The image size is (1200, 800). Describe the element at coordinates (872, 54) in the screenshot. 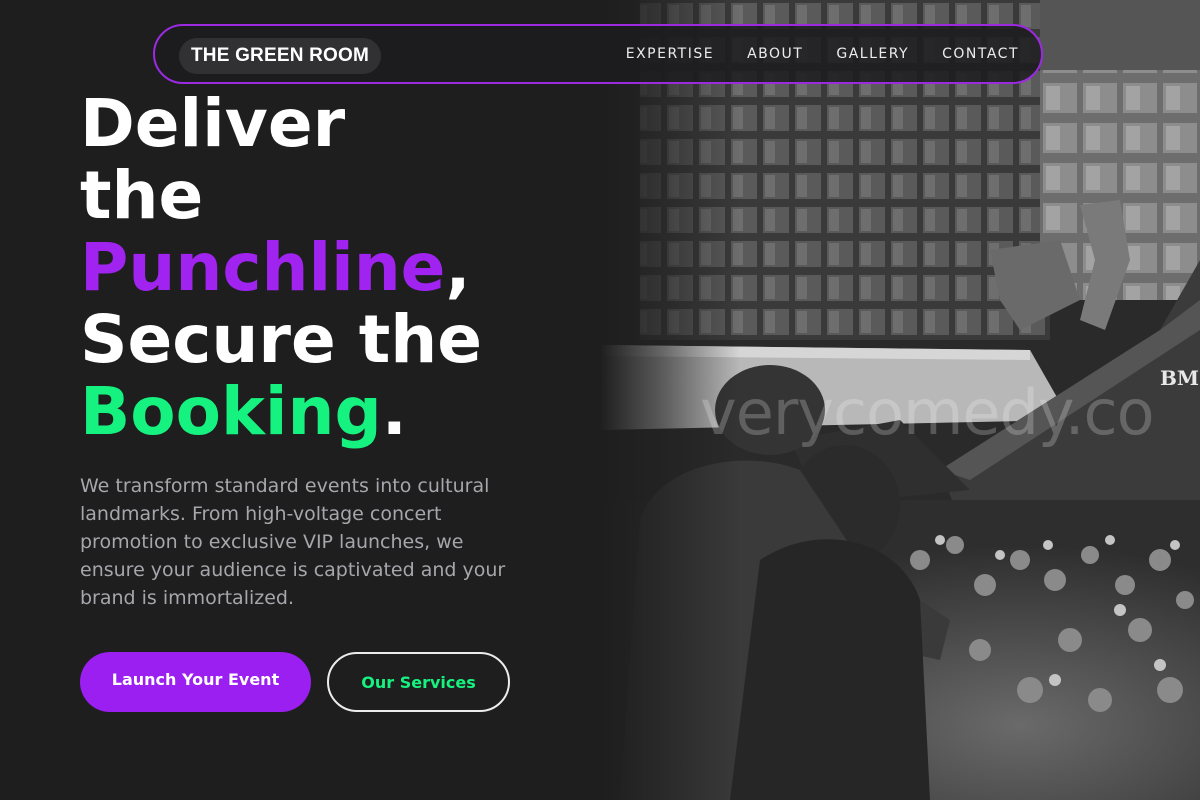

I see `nav-link-gallery: GALLERY` at that location.